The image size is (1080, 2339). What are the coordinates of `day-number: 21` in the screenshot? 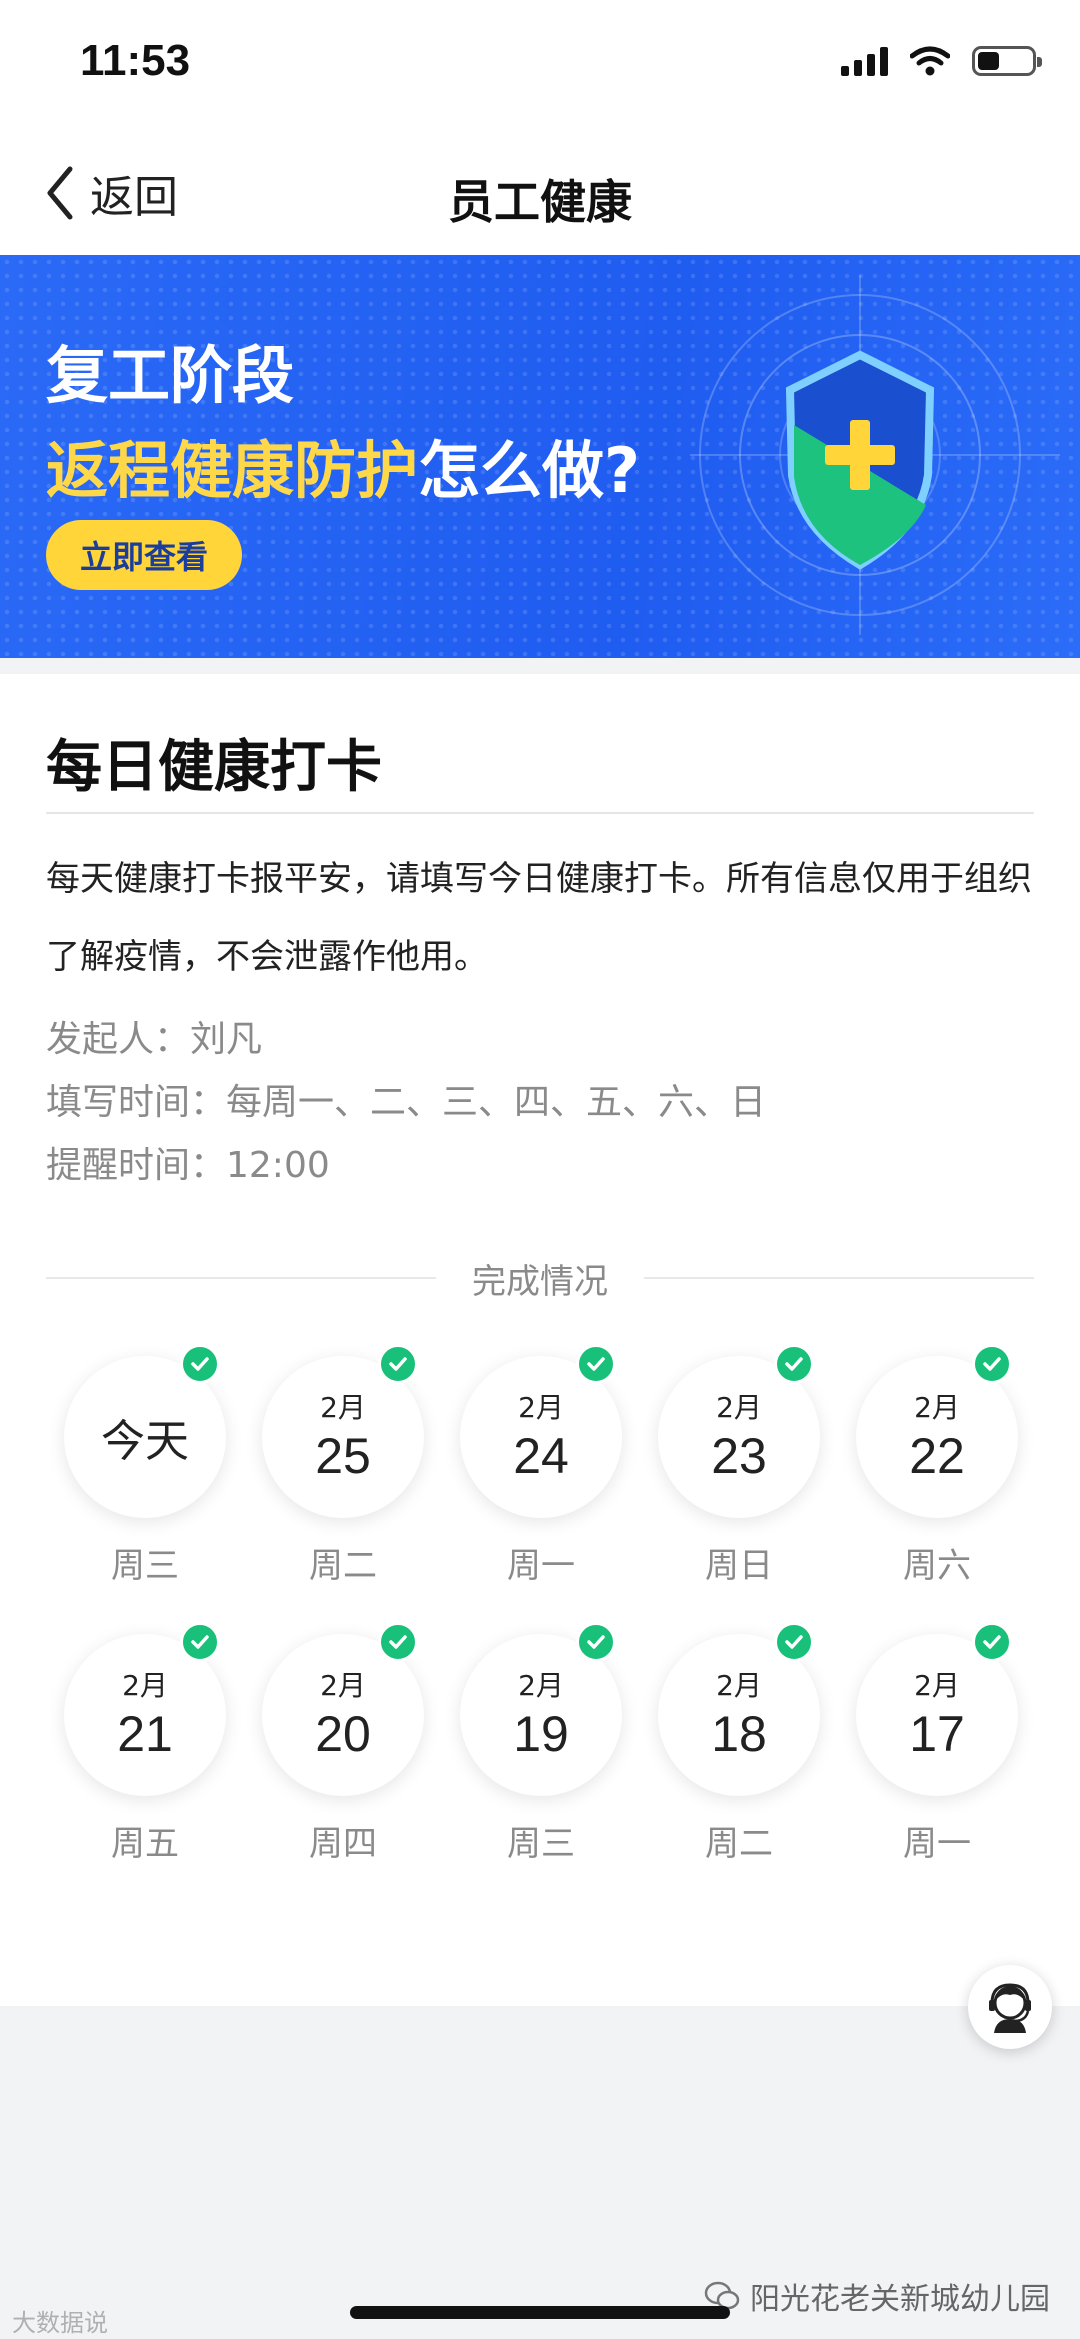 It's located at (145, 1734).